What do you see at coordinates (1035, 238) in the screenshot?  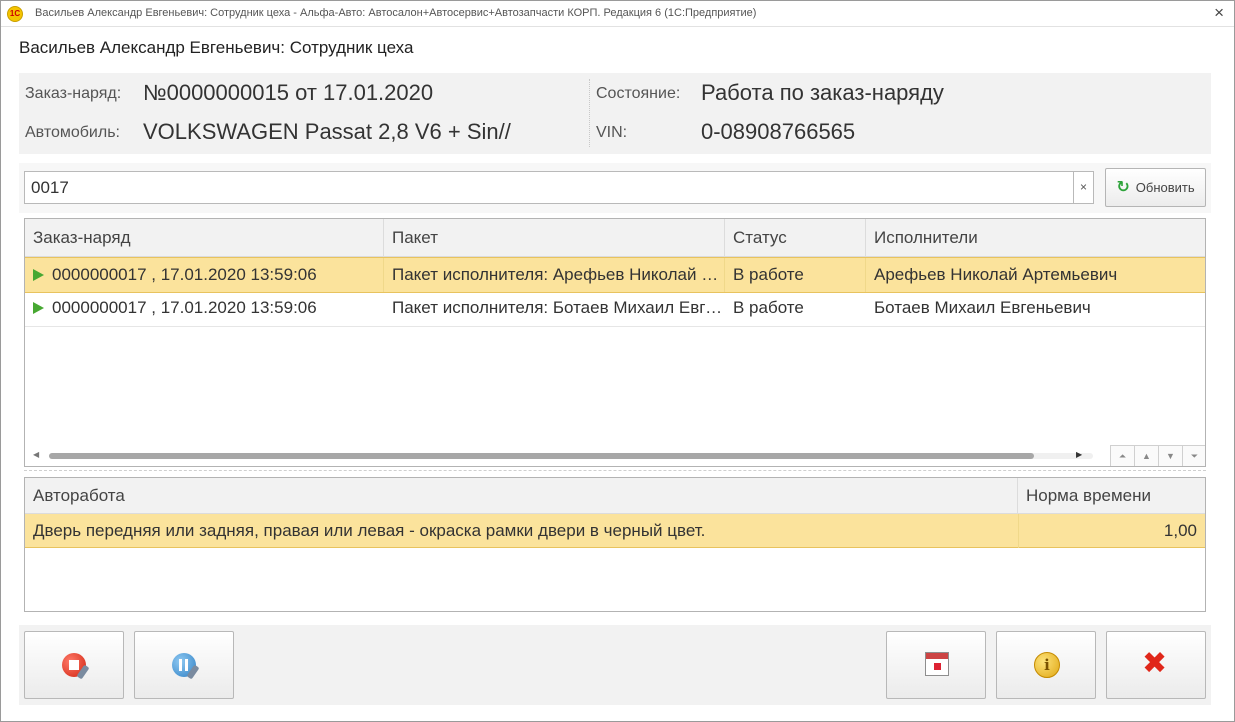 I see `column-header-executors: Исполнители` at bounding box center [1035, 238].